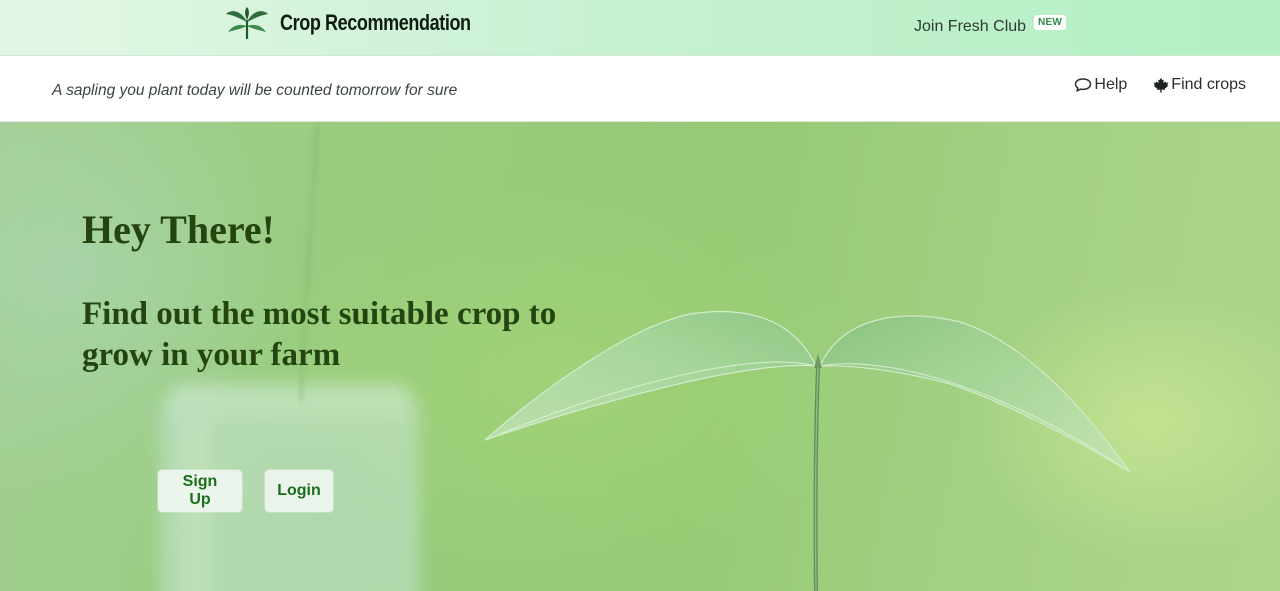 The width and height of the screenshot is (1280, 591). What do you see at coordinates (375, 22) in the screenshot?
I see `brand-title: Crop Recommendation` at bounding box center [375, 22].